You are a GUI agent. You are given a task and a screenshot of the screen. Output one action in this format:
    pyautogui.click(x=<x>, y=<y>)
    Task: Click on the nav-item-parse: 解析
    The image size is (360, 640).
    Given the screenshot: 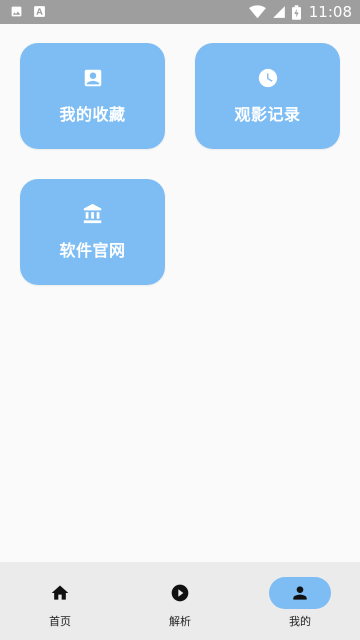 What is the action you would take?
    pyautogui.click(x=180, y=601)
    